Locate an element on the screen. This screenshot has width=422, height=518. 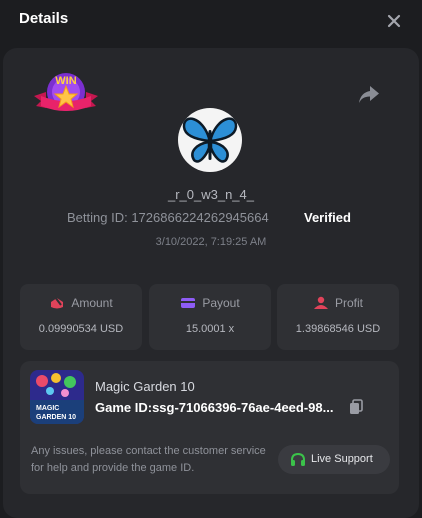
share-icon is located at coordinates (369, 94).